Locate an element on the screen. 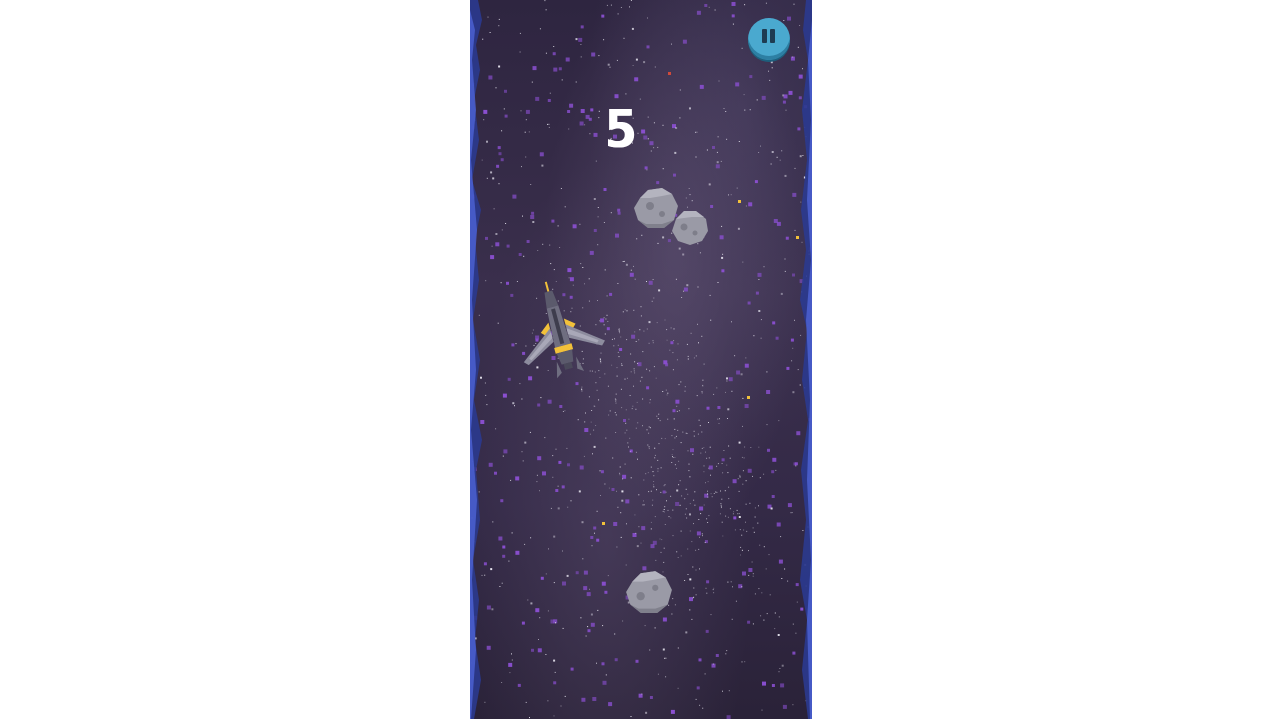  score-counter: 5 is located at coordinates (621, 130).